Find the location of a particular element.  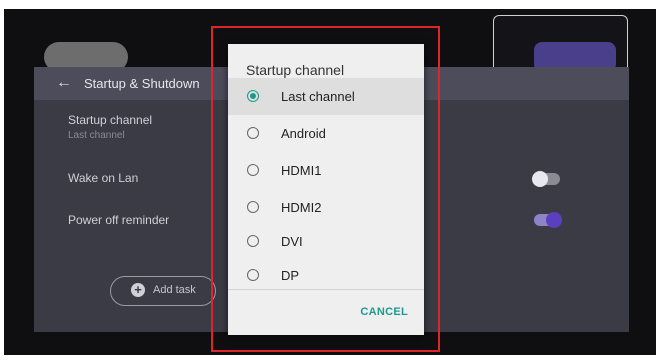

option-hdmi2: HDMI2 is located at coordinates (326, 207).